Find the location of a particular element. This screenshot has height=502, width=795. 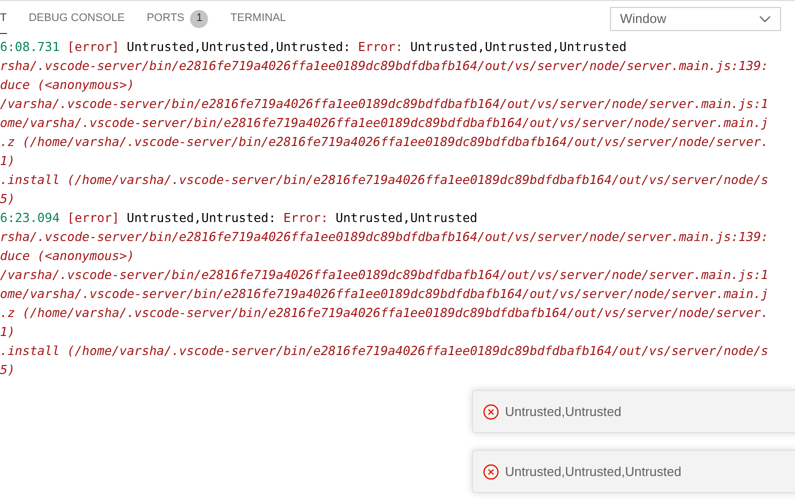

log-source: Untrusted,Untrusted,Untrusted: is located at coordinates (238, 47).